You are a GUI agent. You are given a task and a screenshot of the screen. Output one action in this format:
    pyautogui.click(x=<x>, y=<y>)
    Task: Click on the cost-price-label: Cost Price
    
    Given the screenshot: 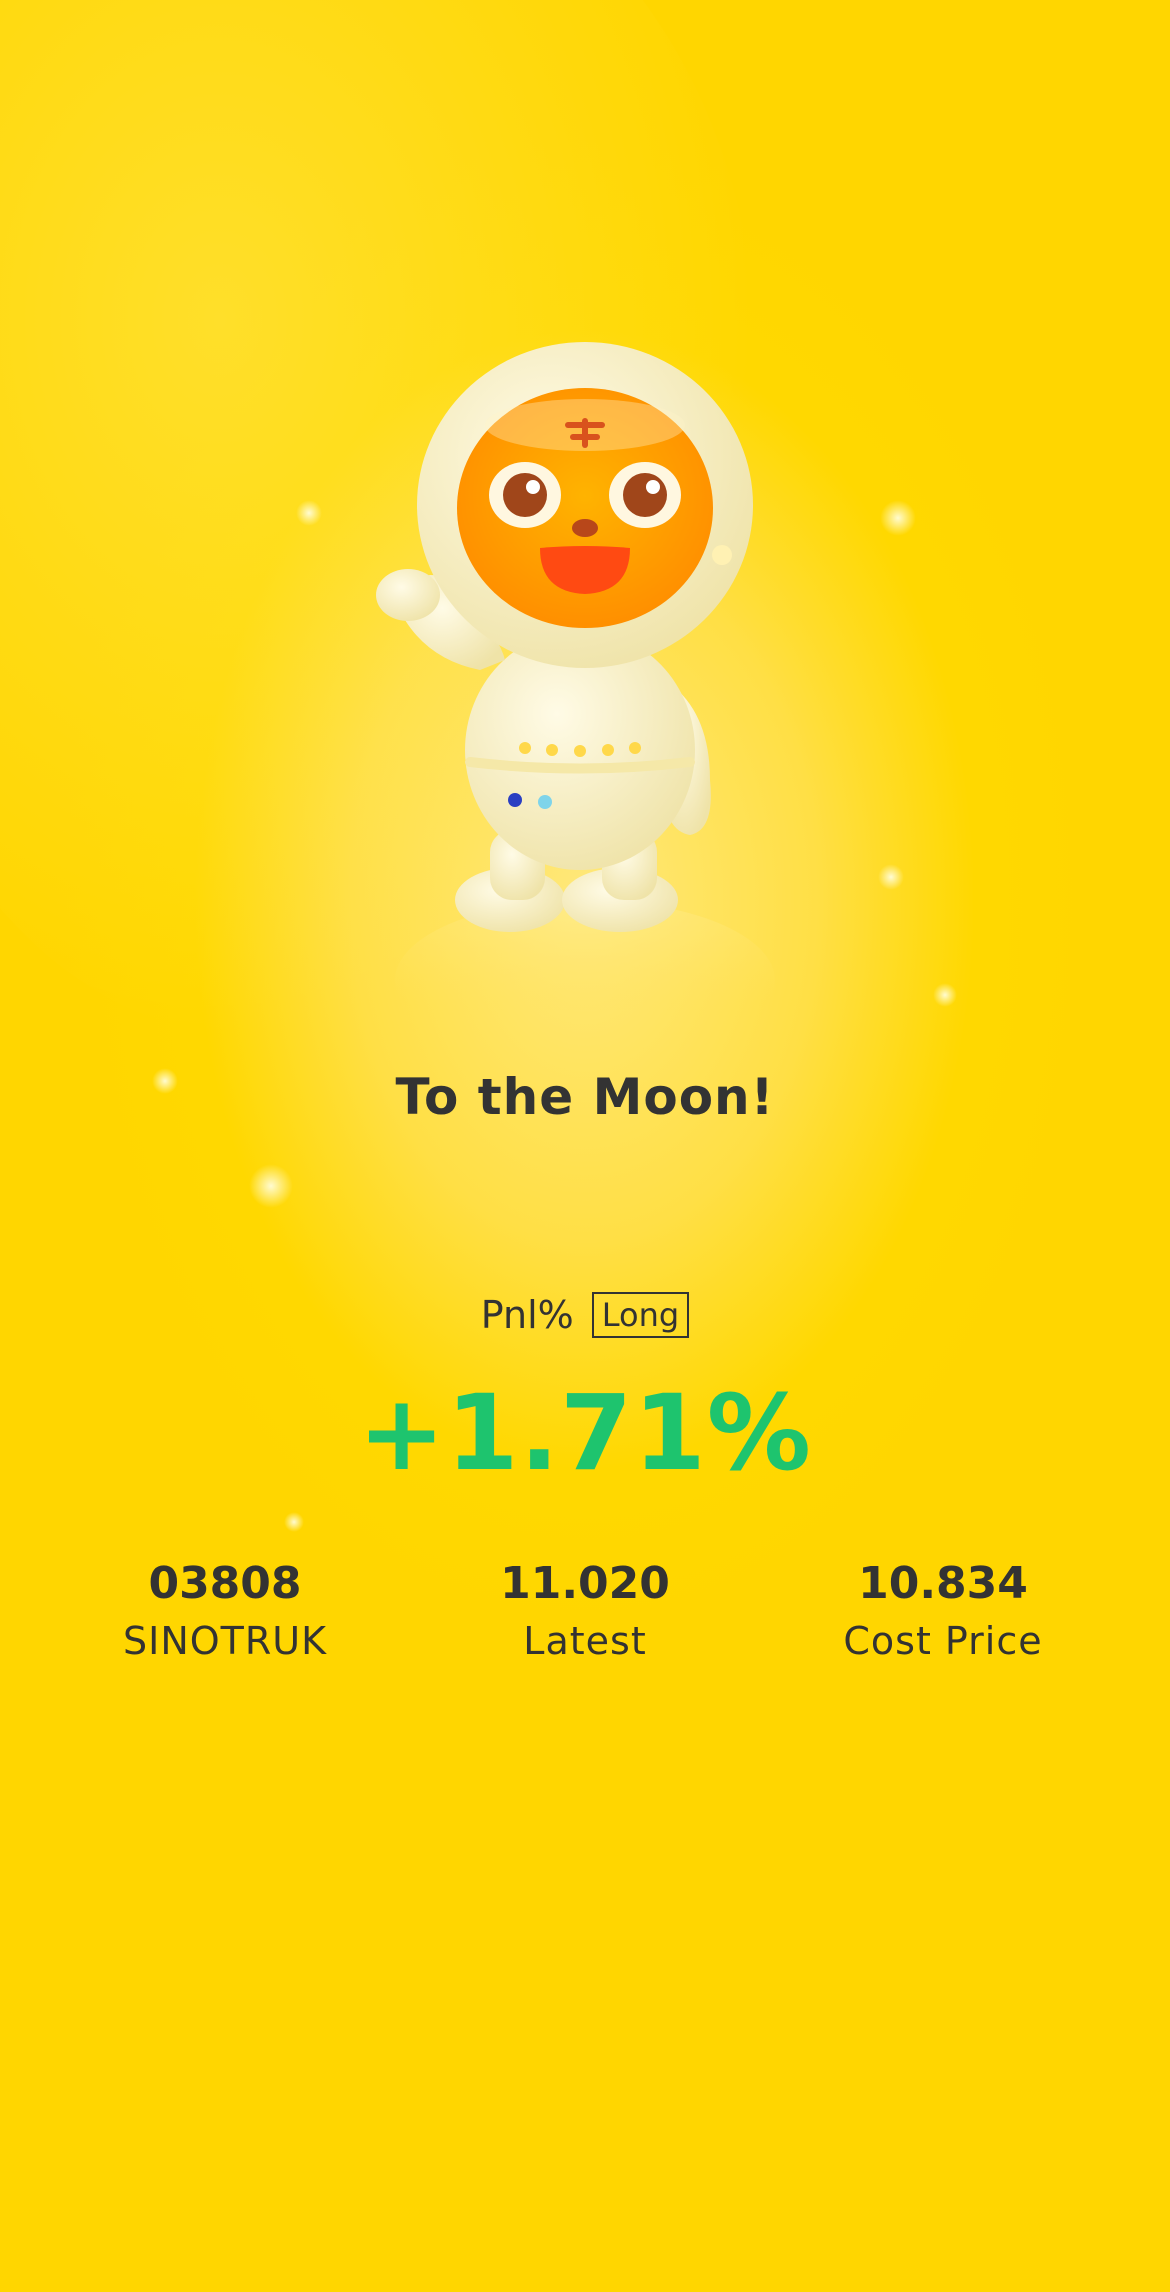 What is the action you would take?
    pyautogui.click(x=943, y=1641)
    